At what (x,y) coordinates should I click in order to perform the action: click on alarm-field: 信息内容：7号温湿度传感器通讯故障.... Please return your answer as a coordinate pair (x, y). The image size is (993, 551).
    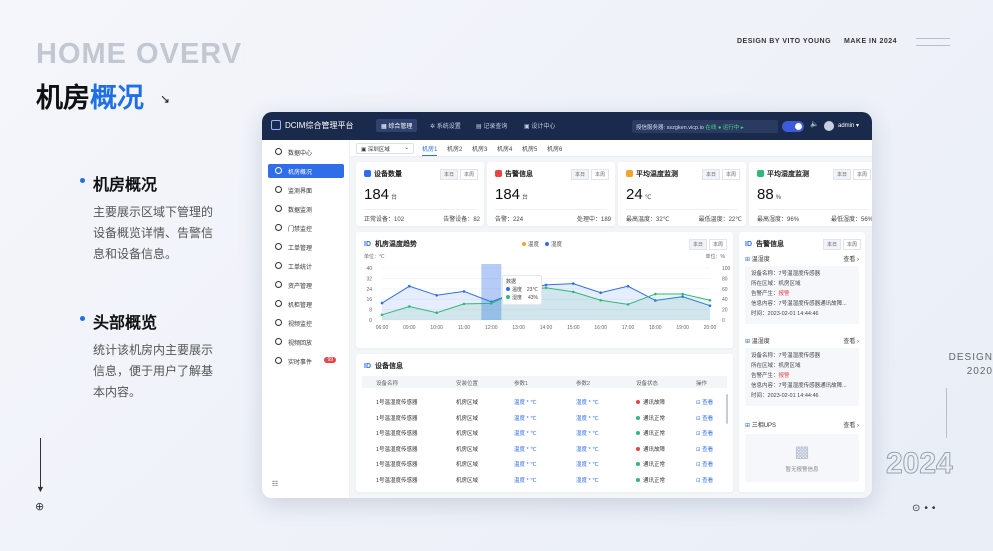
    Looking at the image, I should click on (802, 304).